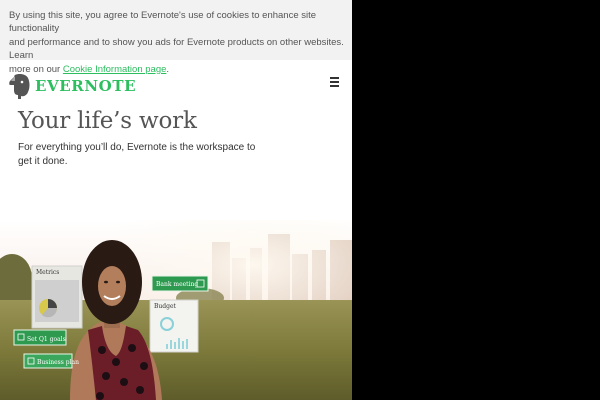 This screenshot has width=600, height=400. I want to click on budget-card-title: Budget, so click(165, 306).